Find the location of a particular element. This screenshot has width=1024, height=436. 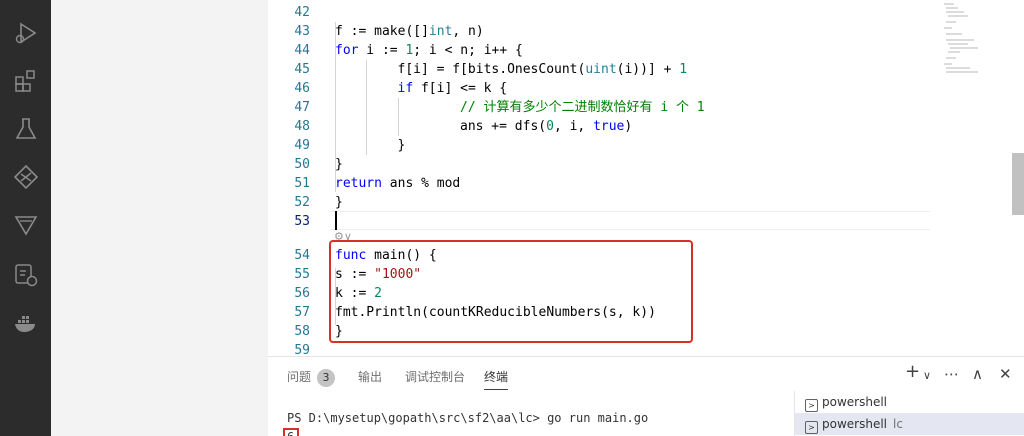

new-terminal-plus-icon: + is located at coordinates (912, 371).